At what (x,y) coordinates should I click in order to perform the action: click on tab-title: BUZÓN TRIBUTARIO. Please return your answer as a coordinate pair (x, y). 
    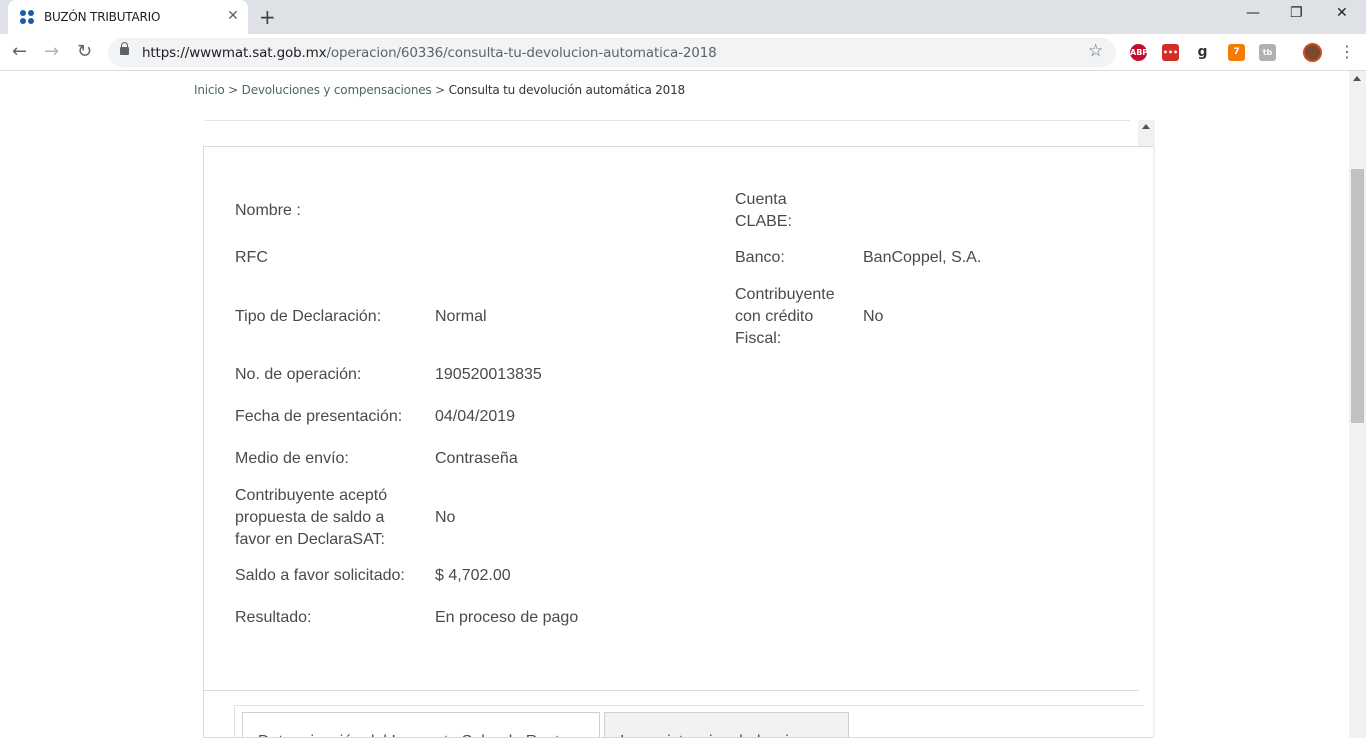
    Looking at the image, I should click on (102, 17).